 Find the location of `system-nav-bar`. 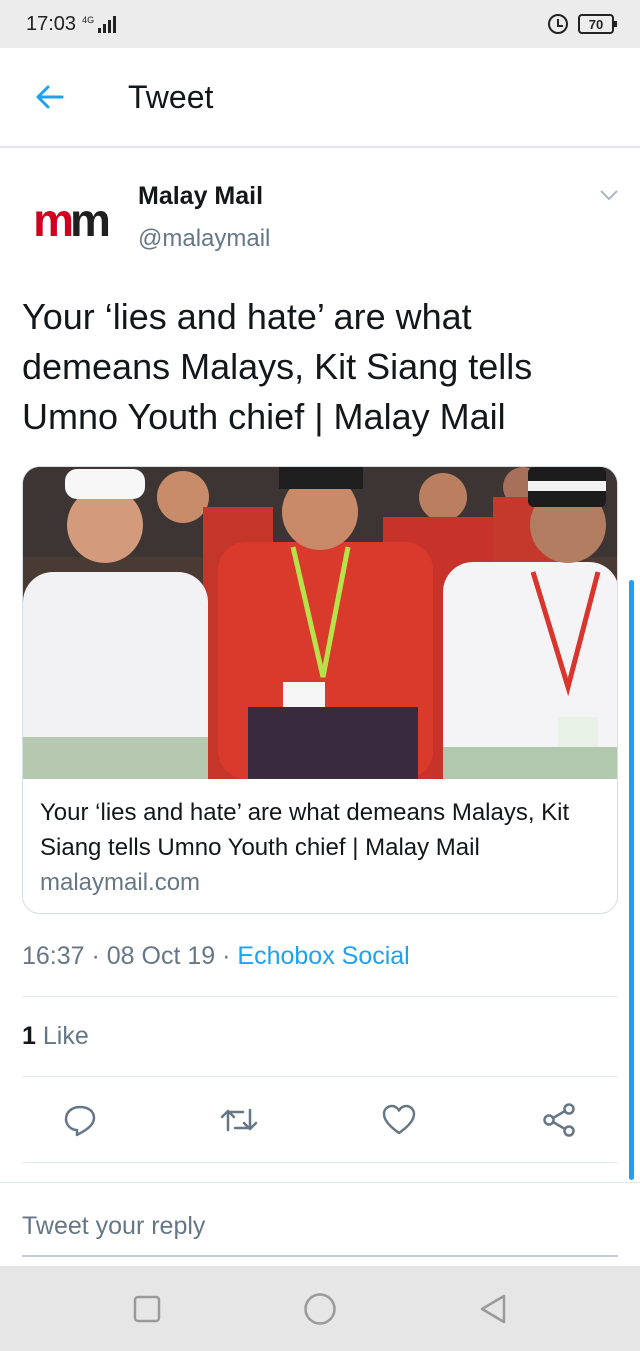

system-nav-bar is located at coordinates (320, 1308).